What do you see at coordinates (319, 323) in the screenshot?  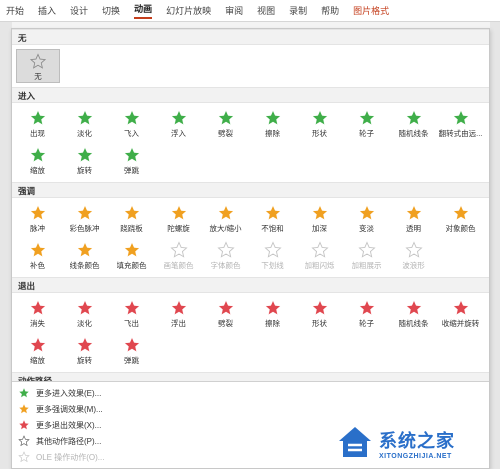 I see `exit-effect-label: 形状` at bounding box center [319, 323].